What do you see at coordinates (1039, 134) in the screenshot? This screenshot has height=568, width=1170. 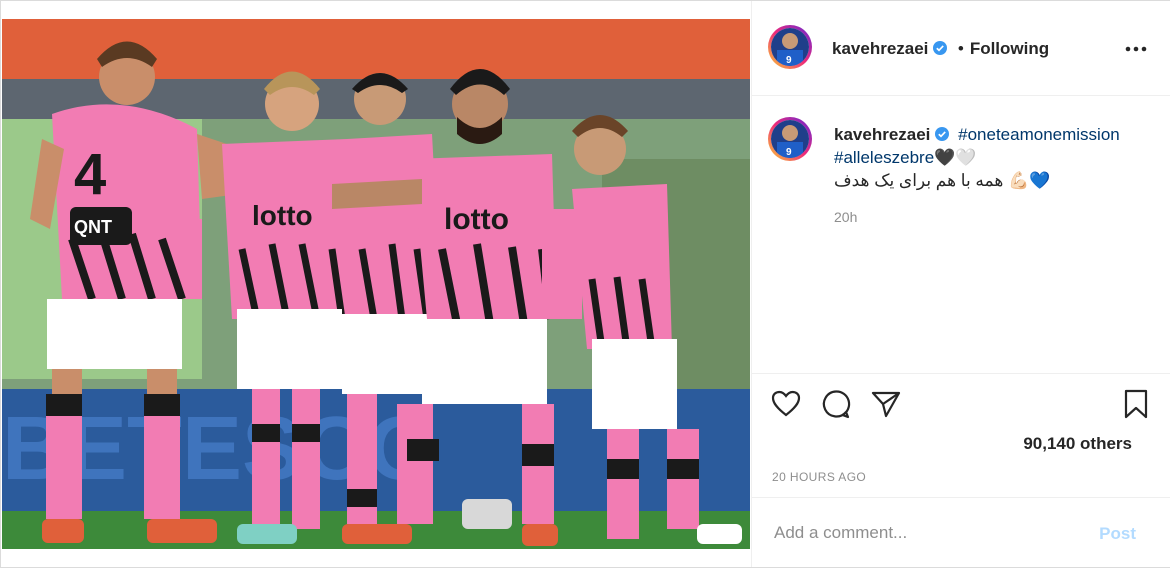 I see `hashtag-link: #oneteamonemission` at bounding box center [1039, 134].